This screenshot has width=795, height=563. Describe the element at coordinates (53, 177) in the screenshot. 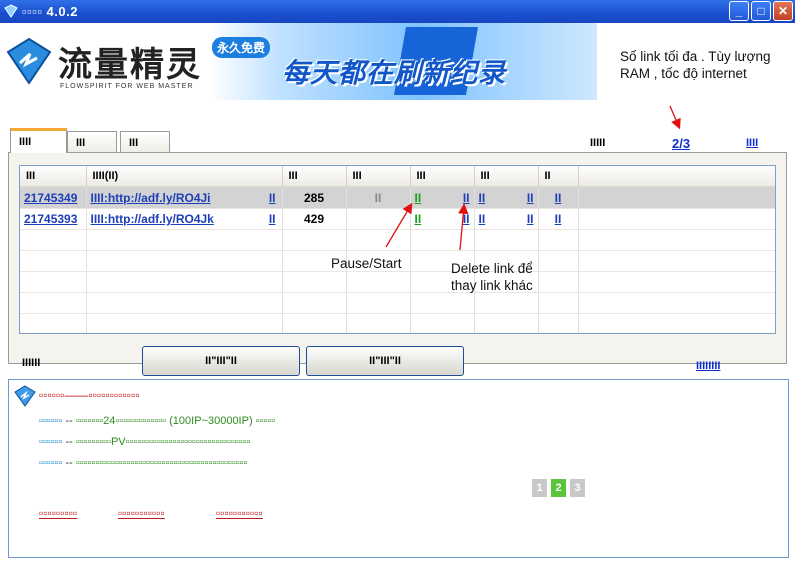

I see `column-header-id: III` at that location.